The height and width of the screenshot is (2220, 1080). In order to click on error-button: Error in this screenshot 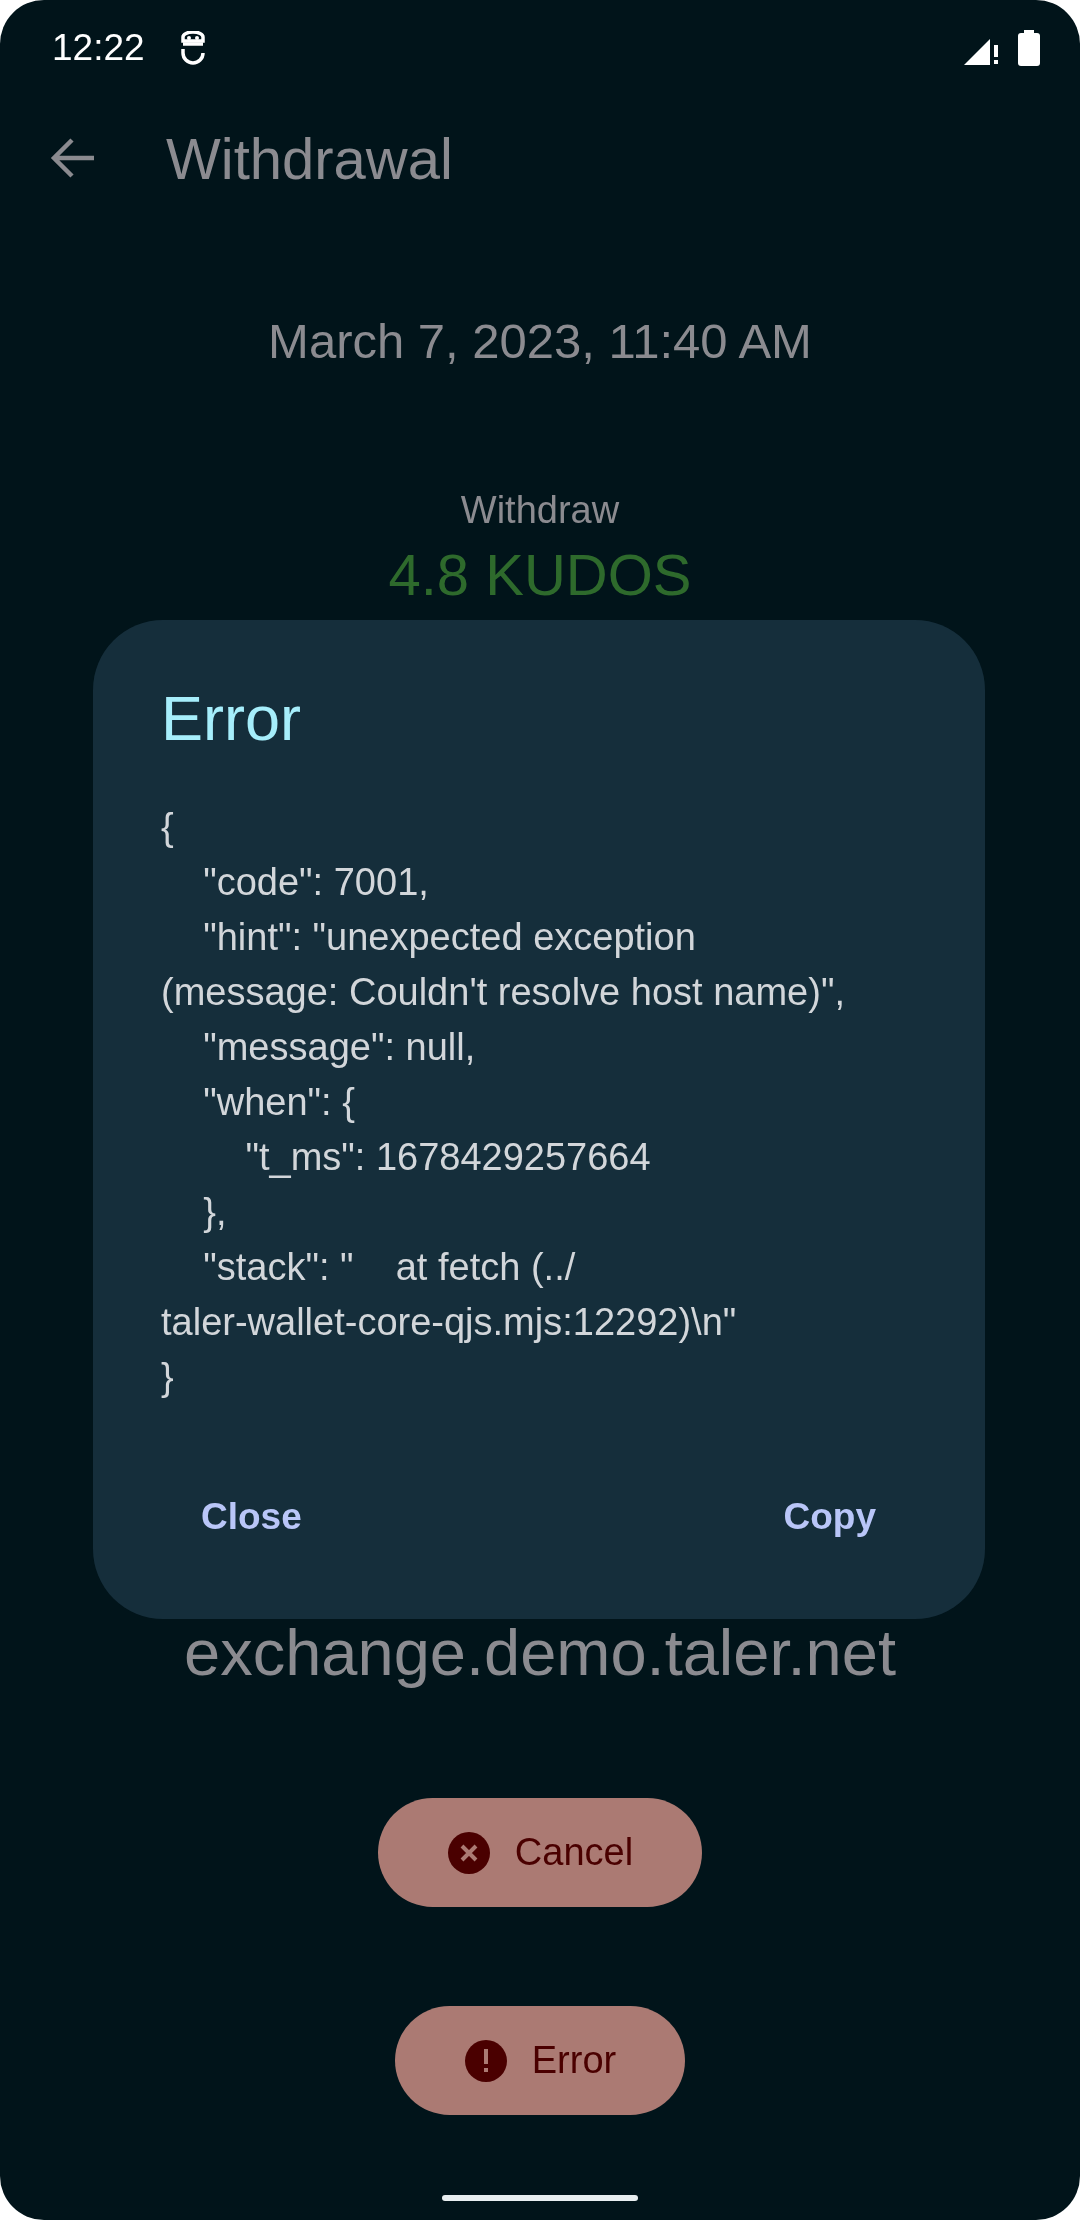, I will do `click(540, 2060)`.